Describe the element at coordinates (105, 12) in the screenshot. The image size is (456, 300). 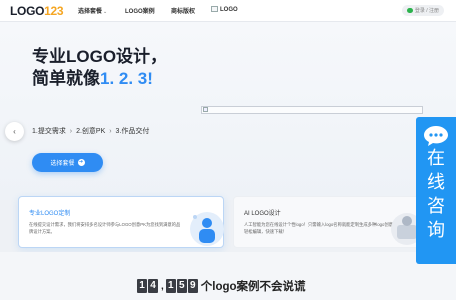
I see `chevron-down-icon: ⌄` at that location.